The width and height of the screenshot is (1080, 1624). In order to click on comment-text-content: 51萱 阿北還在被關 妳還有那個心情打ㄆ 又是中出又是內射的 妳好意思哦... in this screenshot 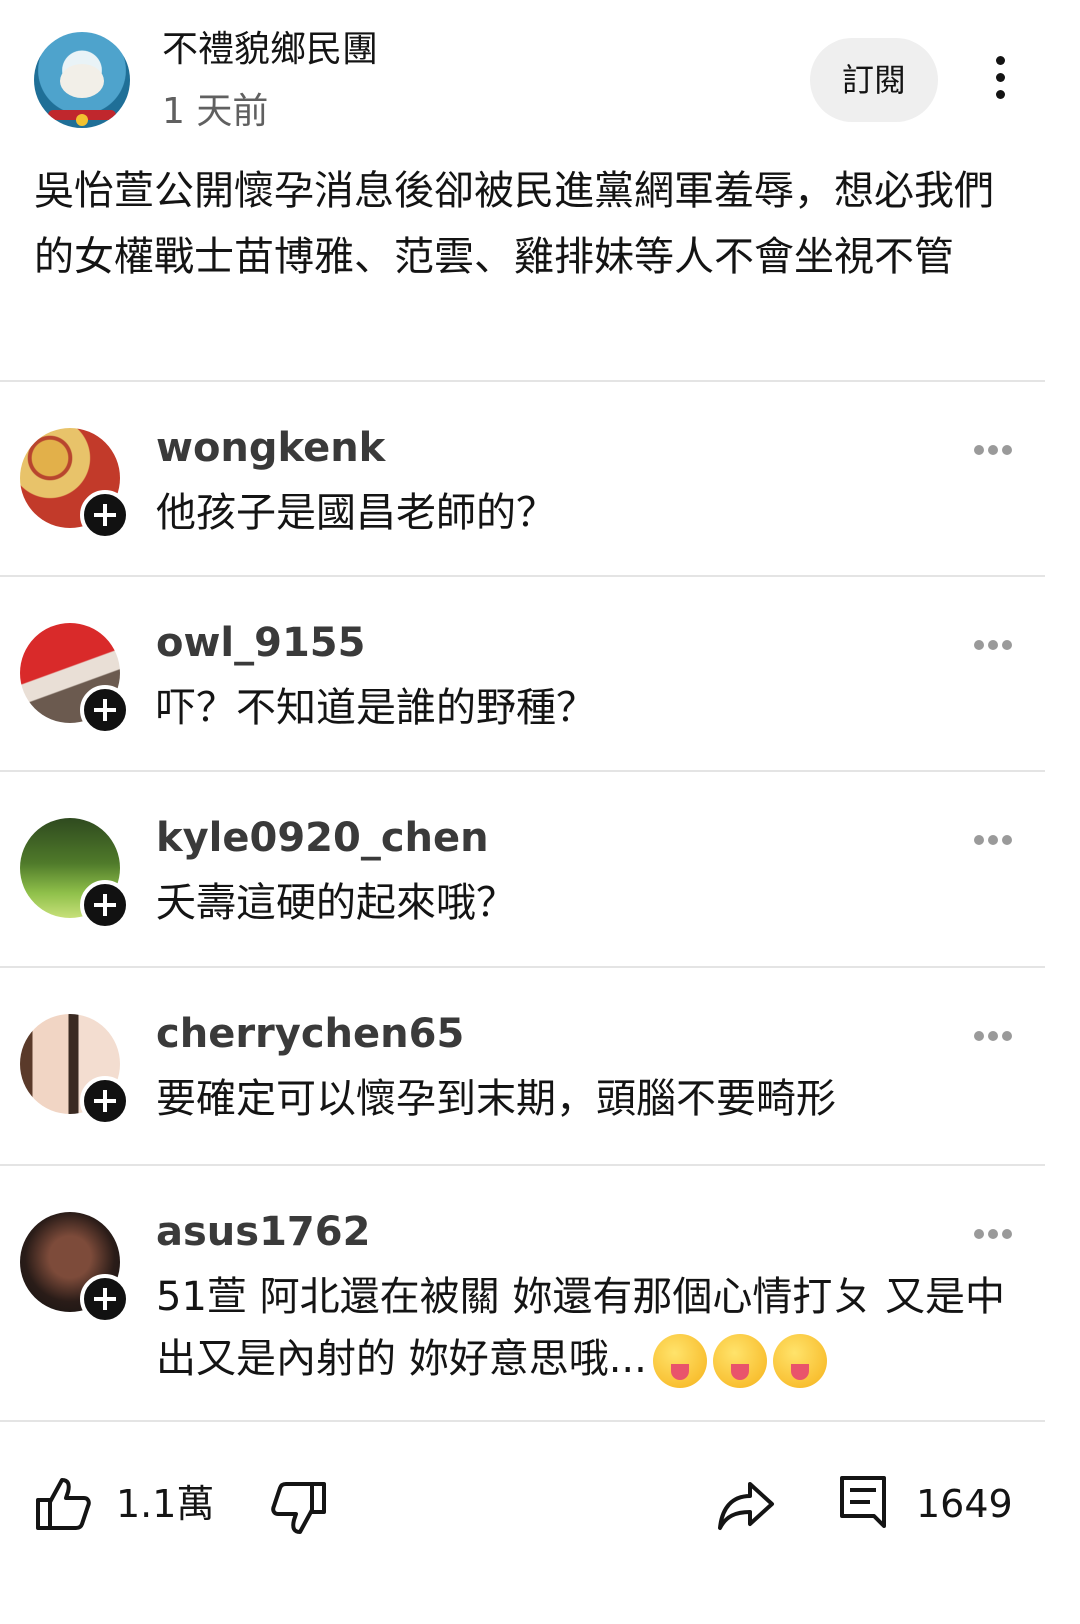, I will do `click(581, 1328)`.